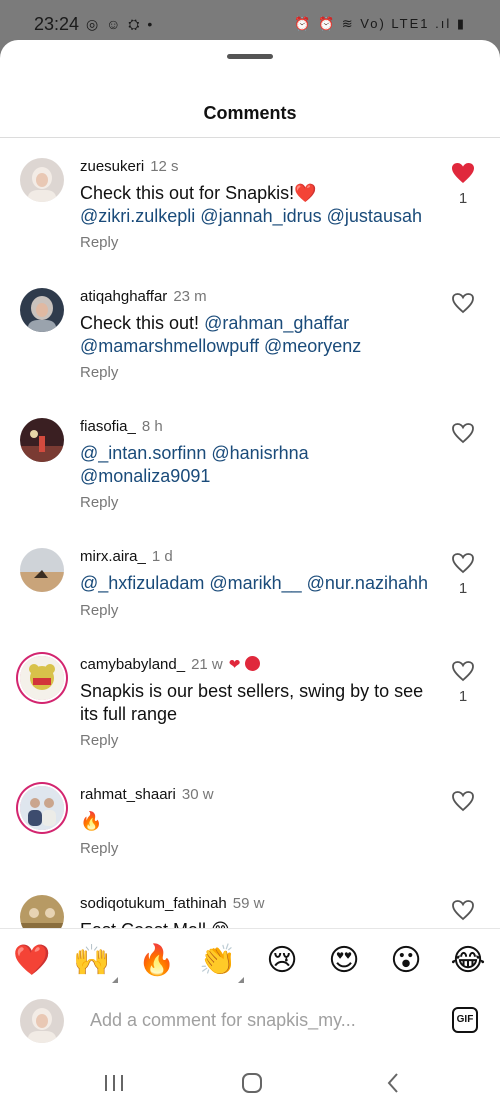 The image size is (500, 1111). Describe the element at coordinates (32, 961) in the screenshot. I see `heart-emoji-button: ❤️` at that location.